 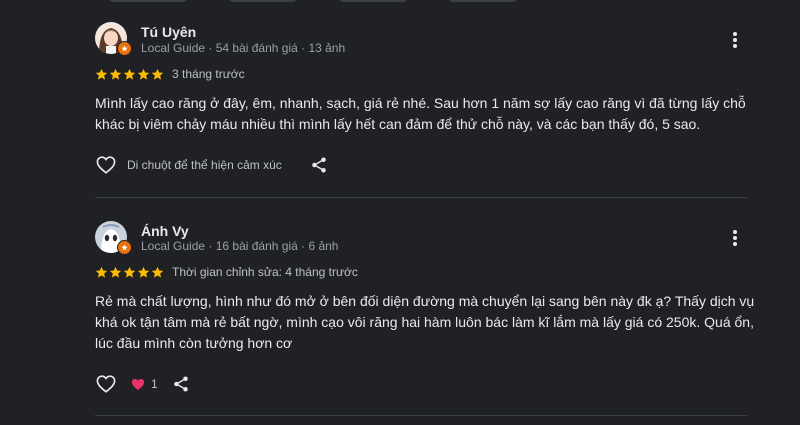 What do you see at coordinates (154, 384) in the screenshot?
I see `like-count-value: 1` at bounding box center [154, 384].